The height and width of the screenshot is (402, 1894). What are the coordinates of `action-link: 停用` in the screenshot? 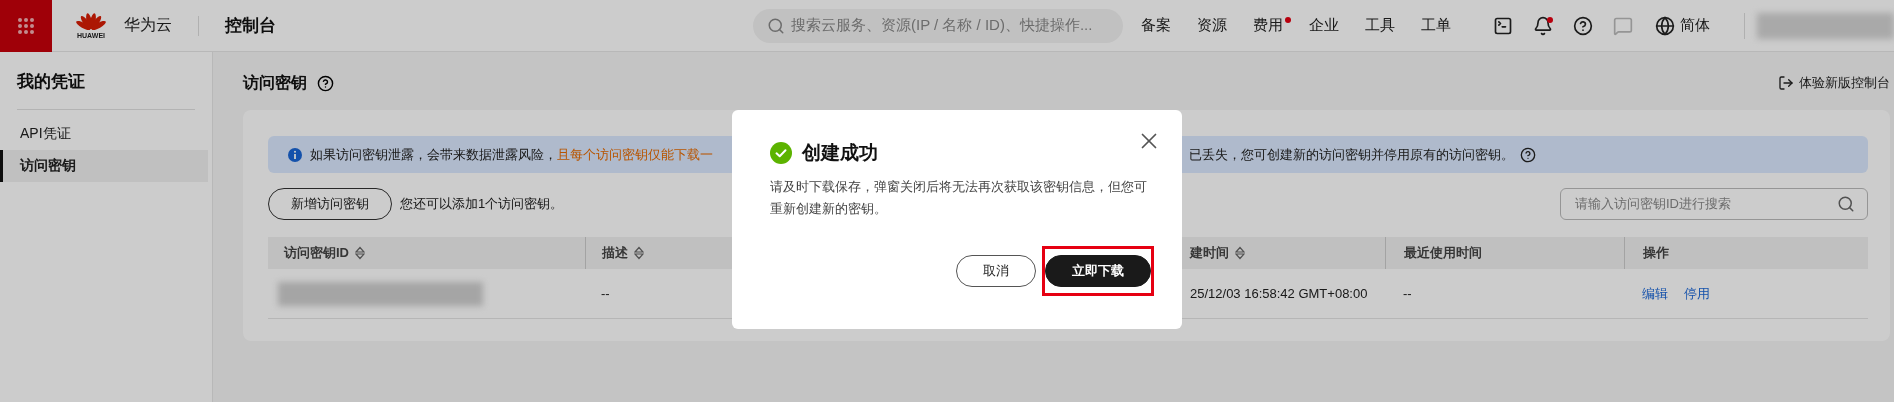 It's located at (1697, 293).